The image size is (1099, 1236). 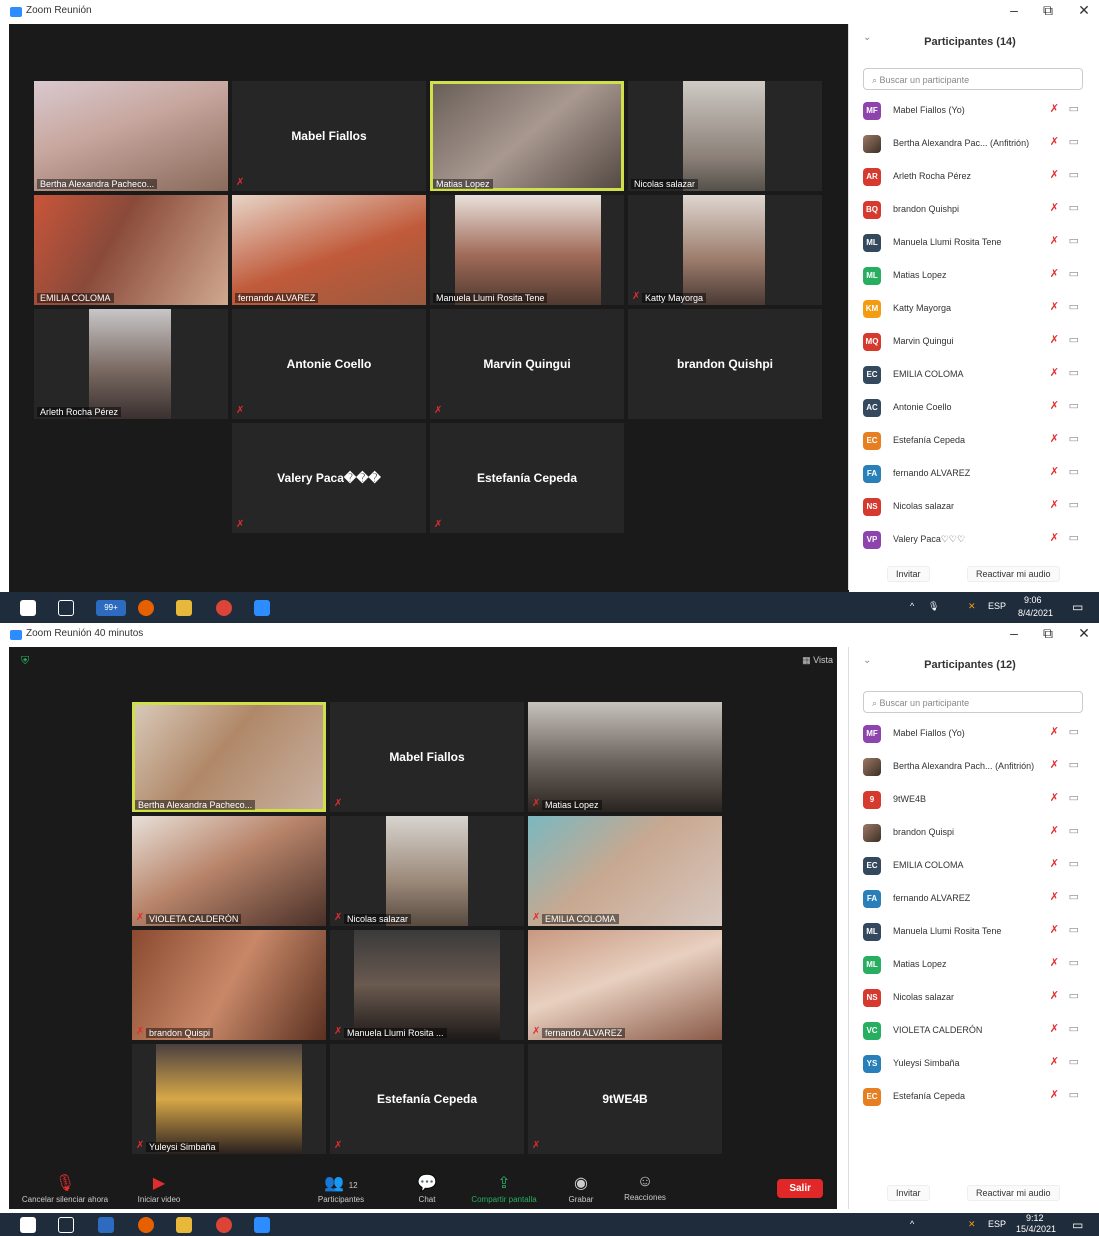 What do you see at coordinates (973, 539) in the screenshot?
I see `participant-row: VP Valery Paca♡♡♡ ✗ ▭` at bounding box center [973, 539].